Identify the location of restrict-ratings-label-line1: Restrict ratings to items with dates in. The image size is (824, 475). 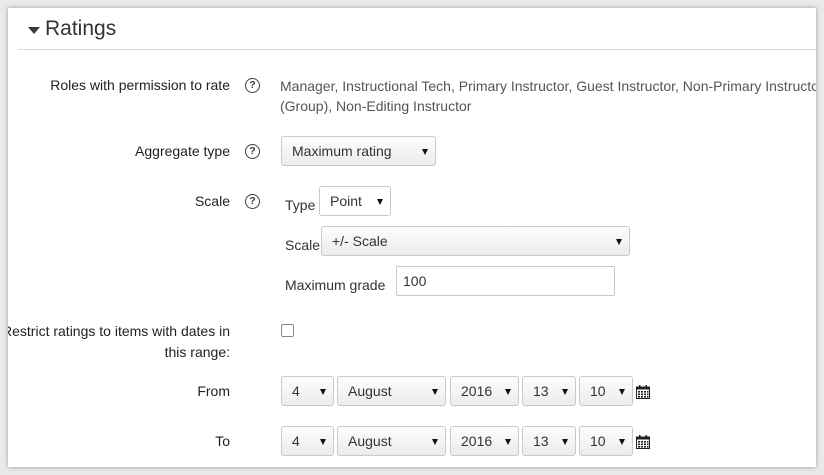
(119, 331).